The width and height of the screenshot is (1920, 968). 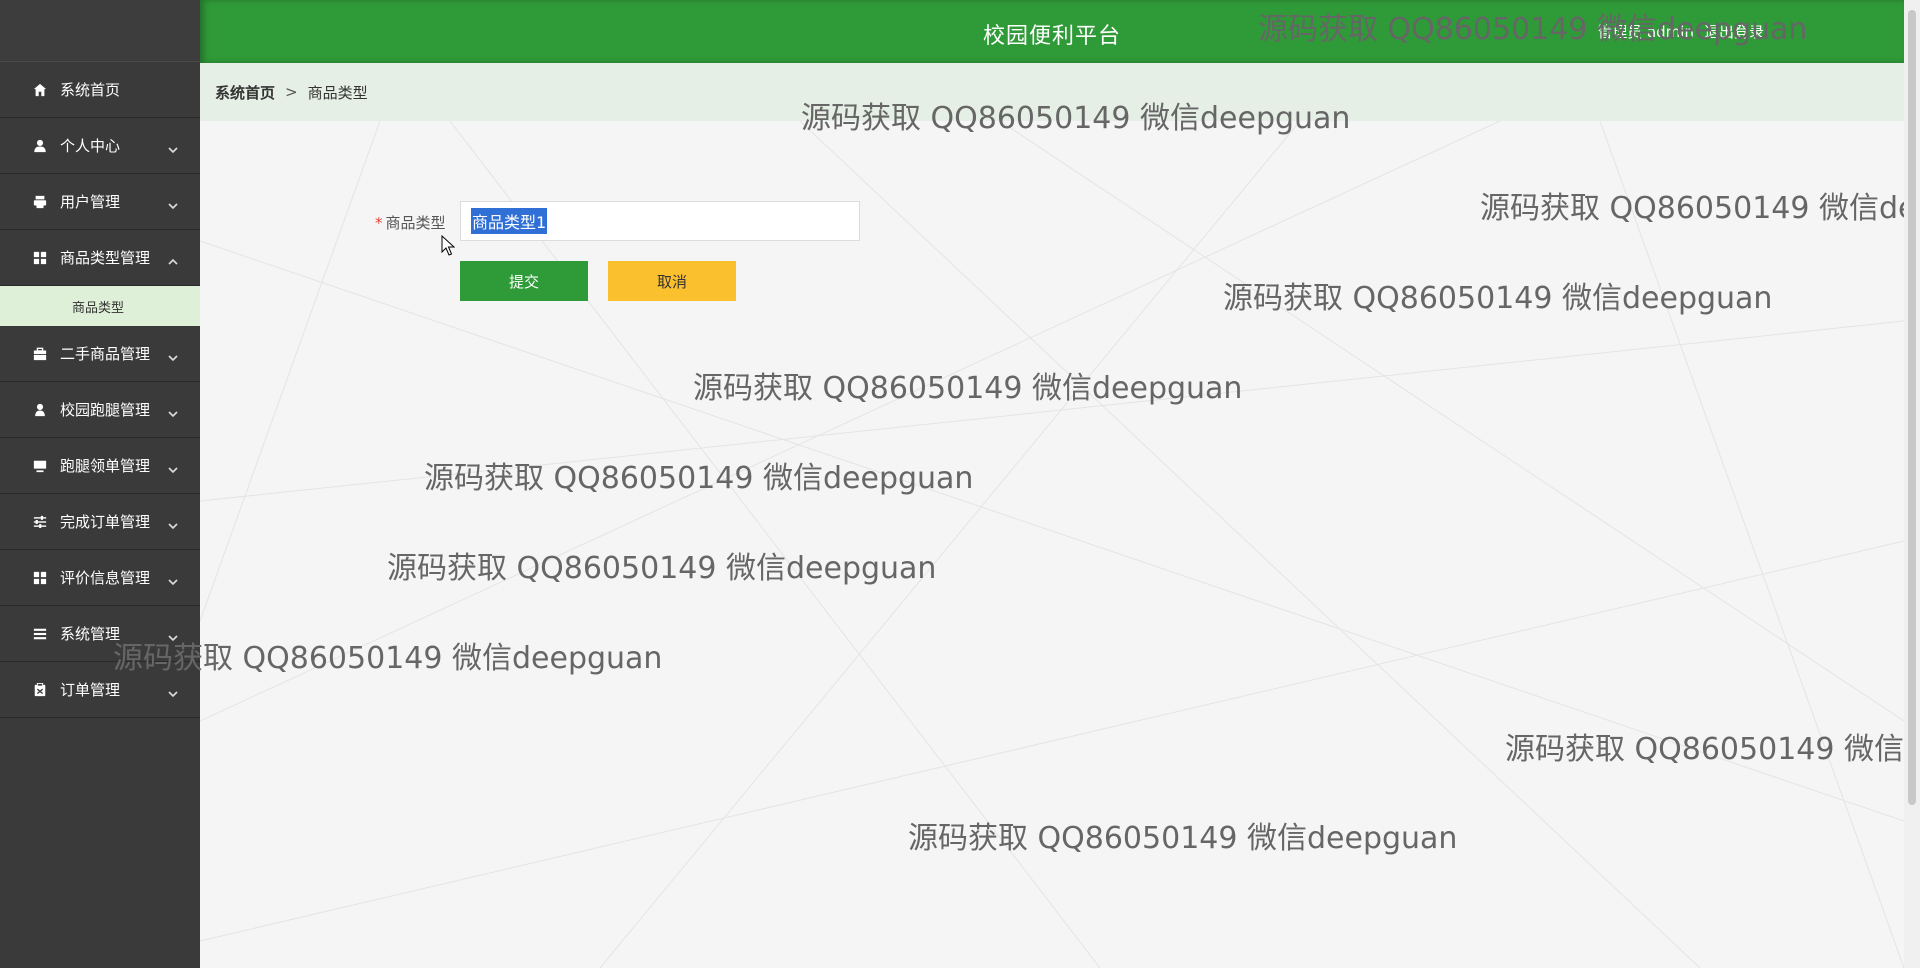 I want to click on required-mark: *, so click(x=379, y=223).